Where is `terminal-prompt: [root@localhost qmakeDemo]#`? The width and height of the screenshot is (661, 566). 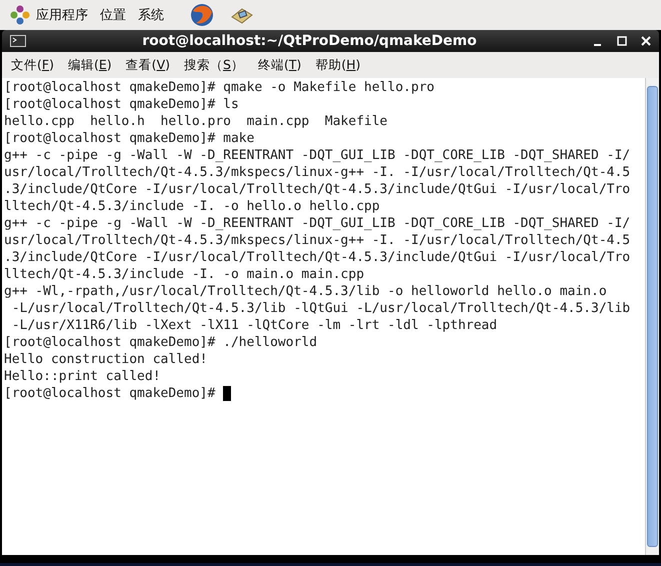
terminal-prompt: [root@localhost qmakeDemo]# is located at coordinates (110, 393).